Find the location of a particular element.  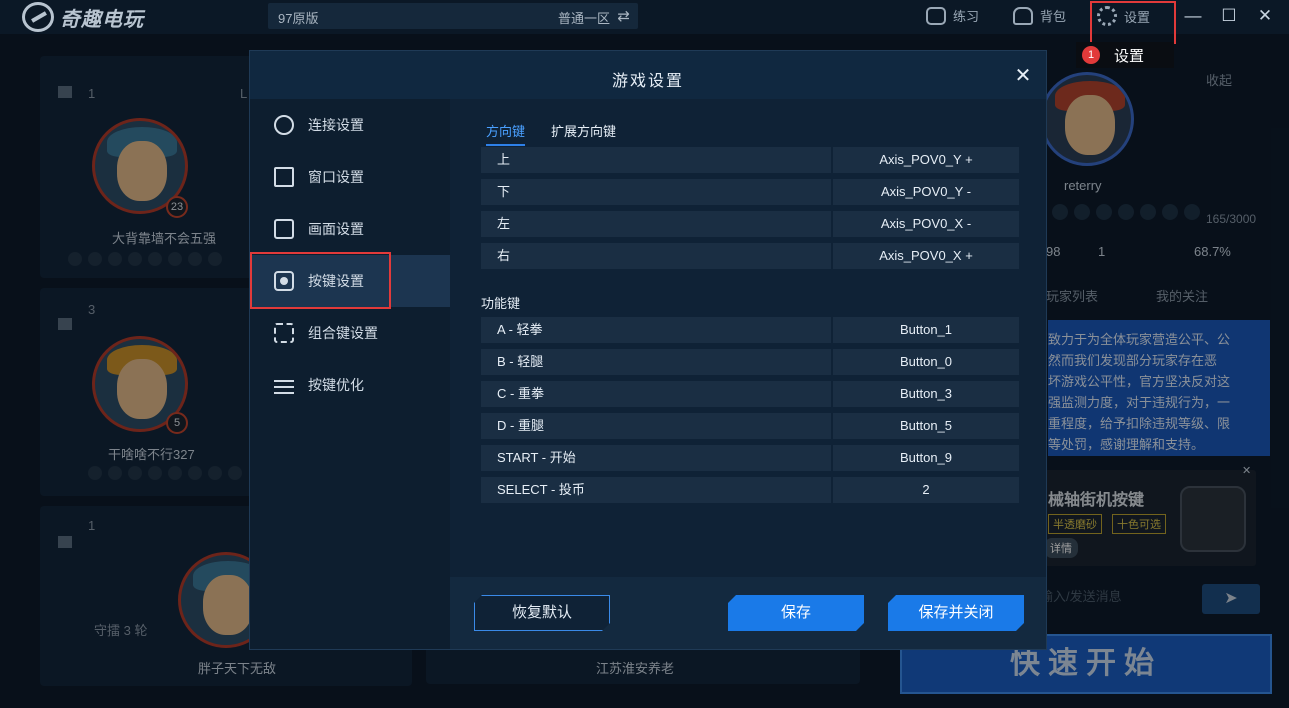

key-name: SELECT - 投币 is located at coordinates (656, 490).